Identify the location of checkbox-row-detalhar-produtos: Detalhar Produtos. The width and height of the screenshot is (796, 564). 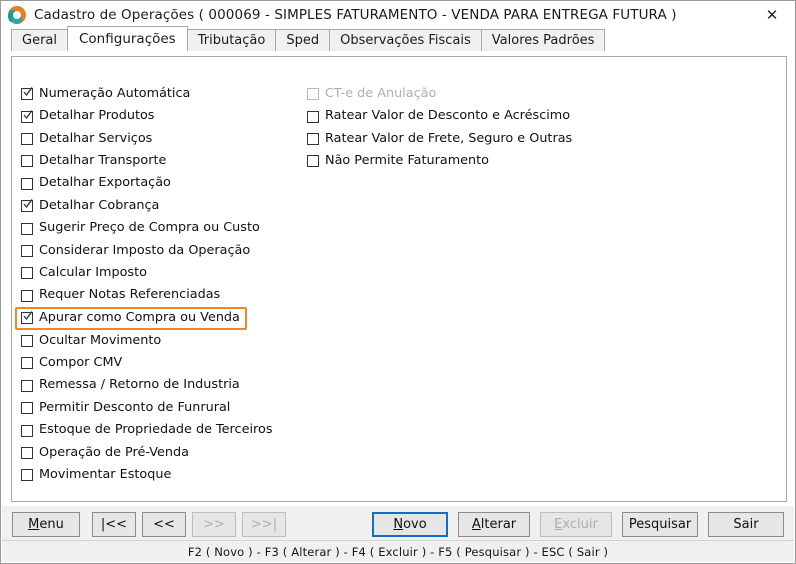
(88, 116).